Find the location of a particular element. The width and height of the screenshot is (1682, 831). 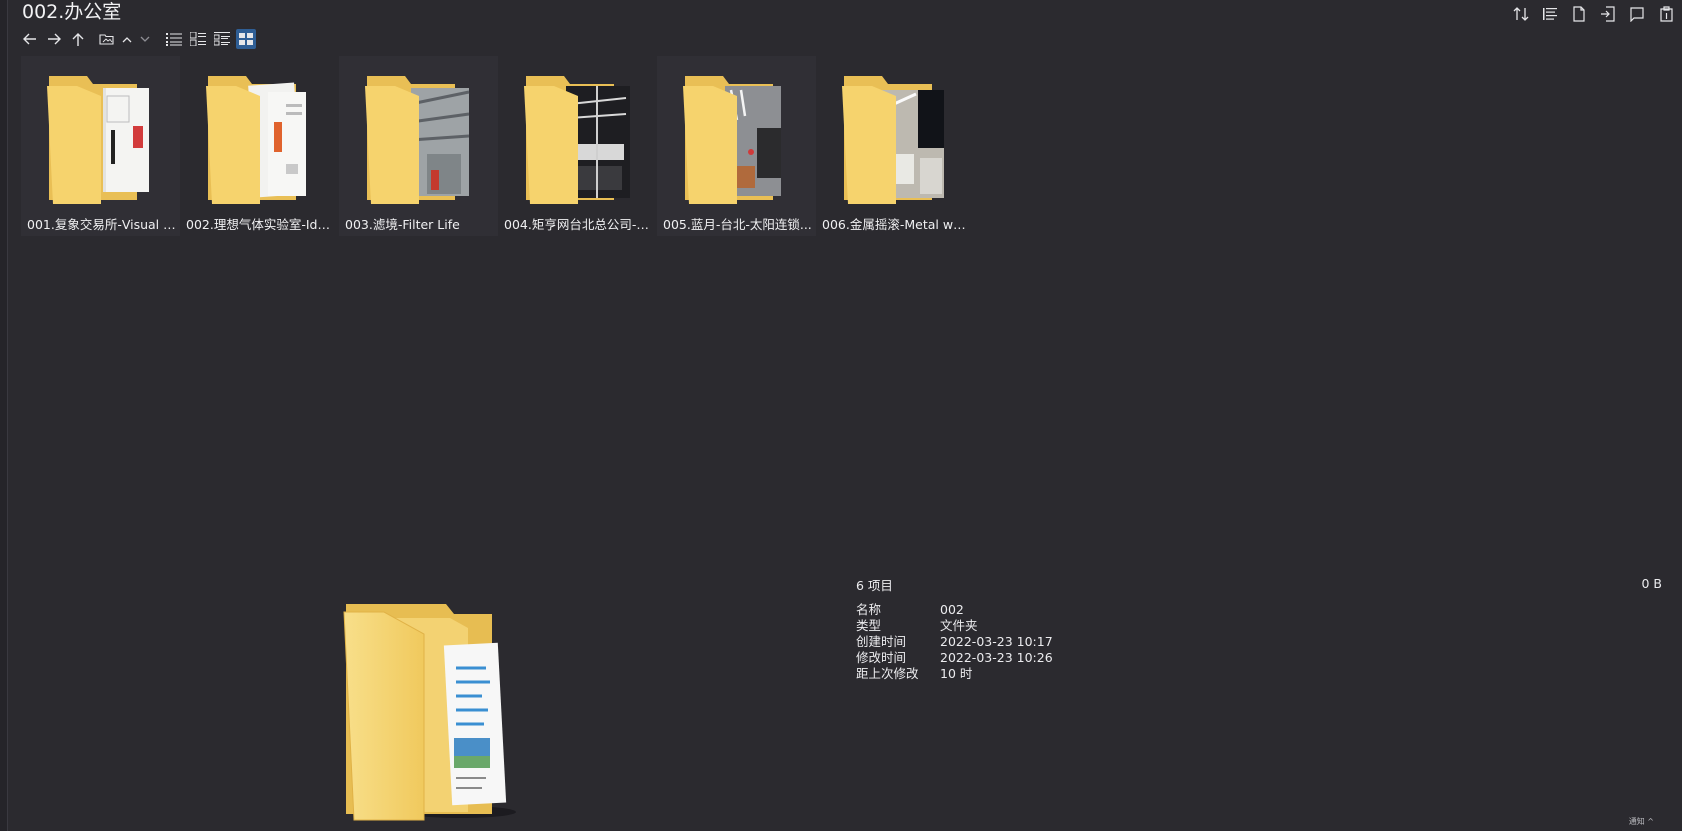

new-file-icon is located at coordinates (1579, 14).